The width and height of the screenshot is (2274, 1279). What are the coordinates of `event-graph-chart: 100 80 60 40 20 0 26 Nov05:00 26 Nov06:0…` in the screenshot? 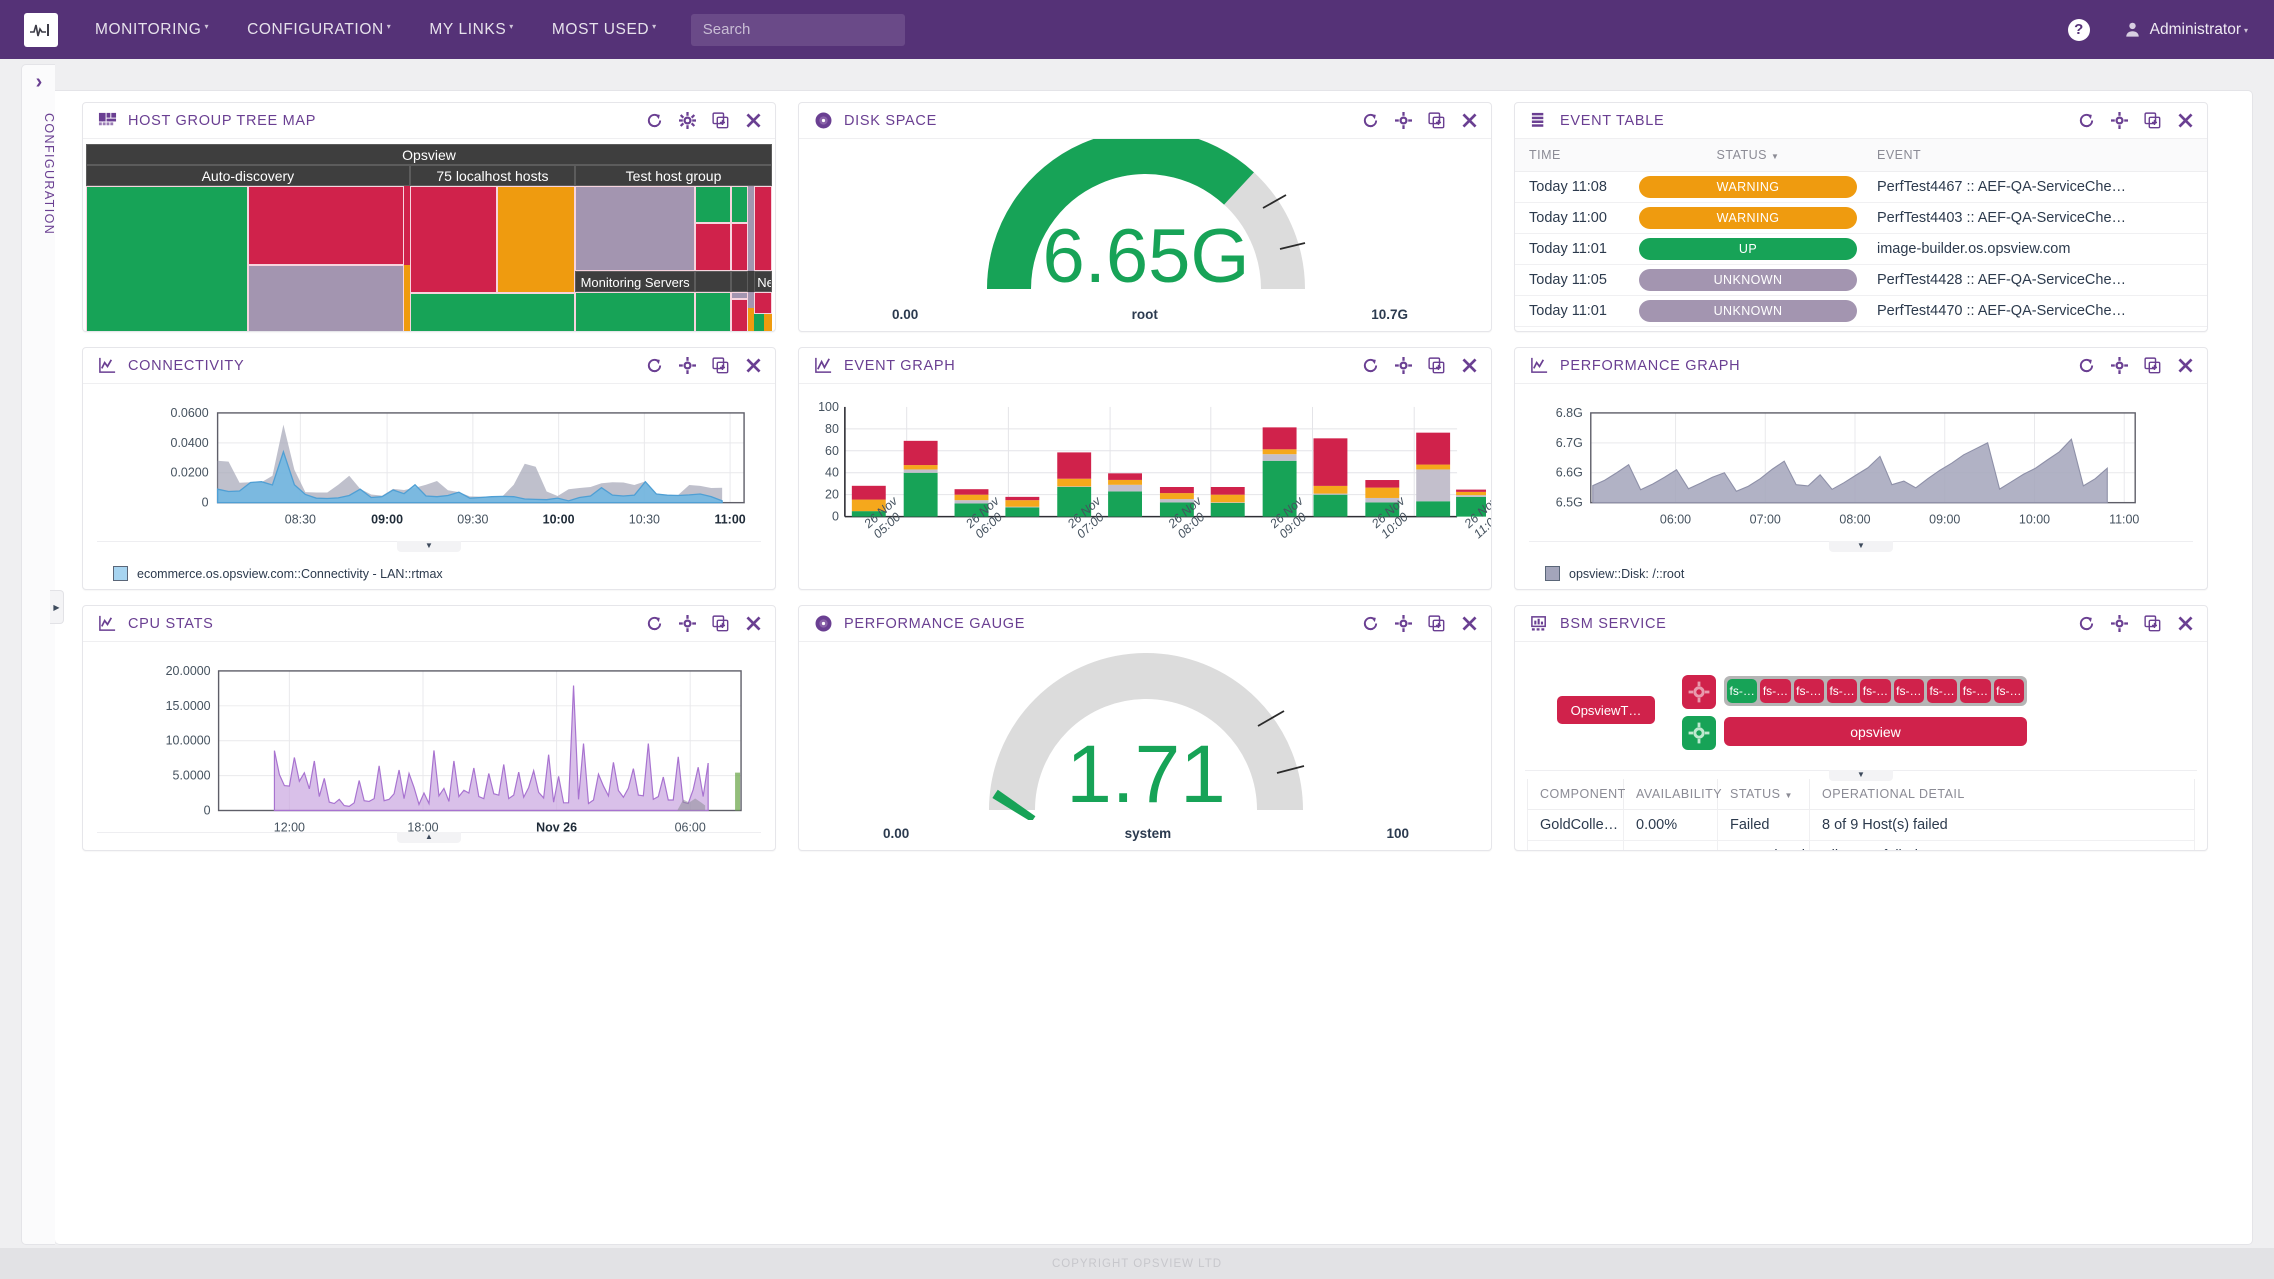 It's located at (1145, 486).